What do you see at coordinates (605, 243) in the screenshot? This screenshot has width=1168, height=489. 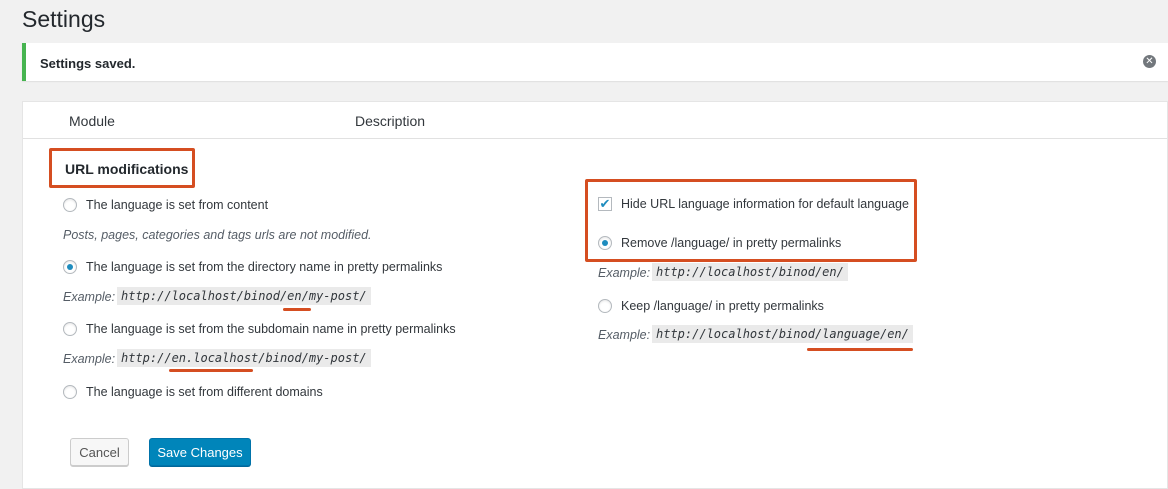 I see `radio-remove-language` at bounding box center [605, 243].